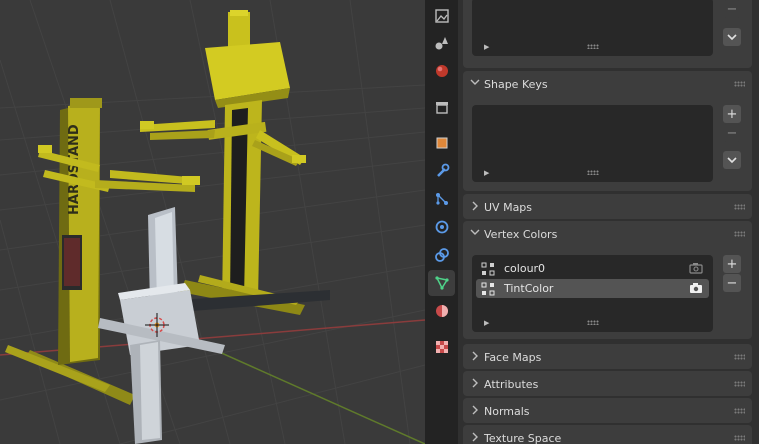  I want to click on tab-render, so click(441, 16).